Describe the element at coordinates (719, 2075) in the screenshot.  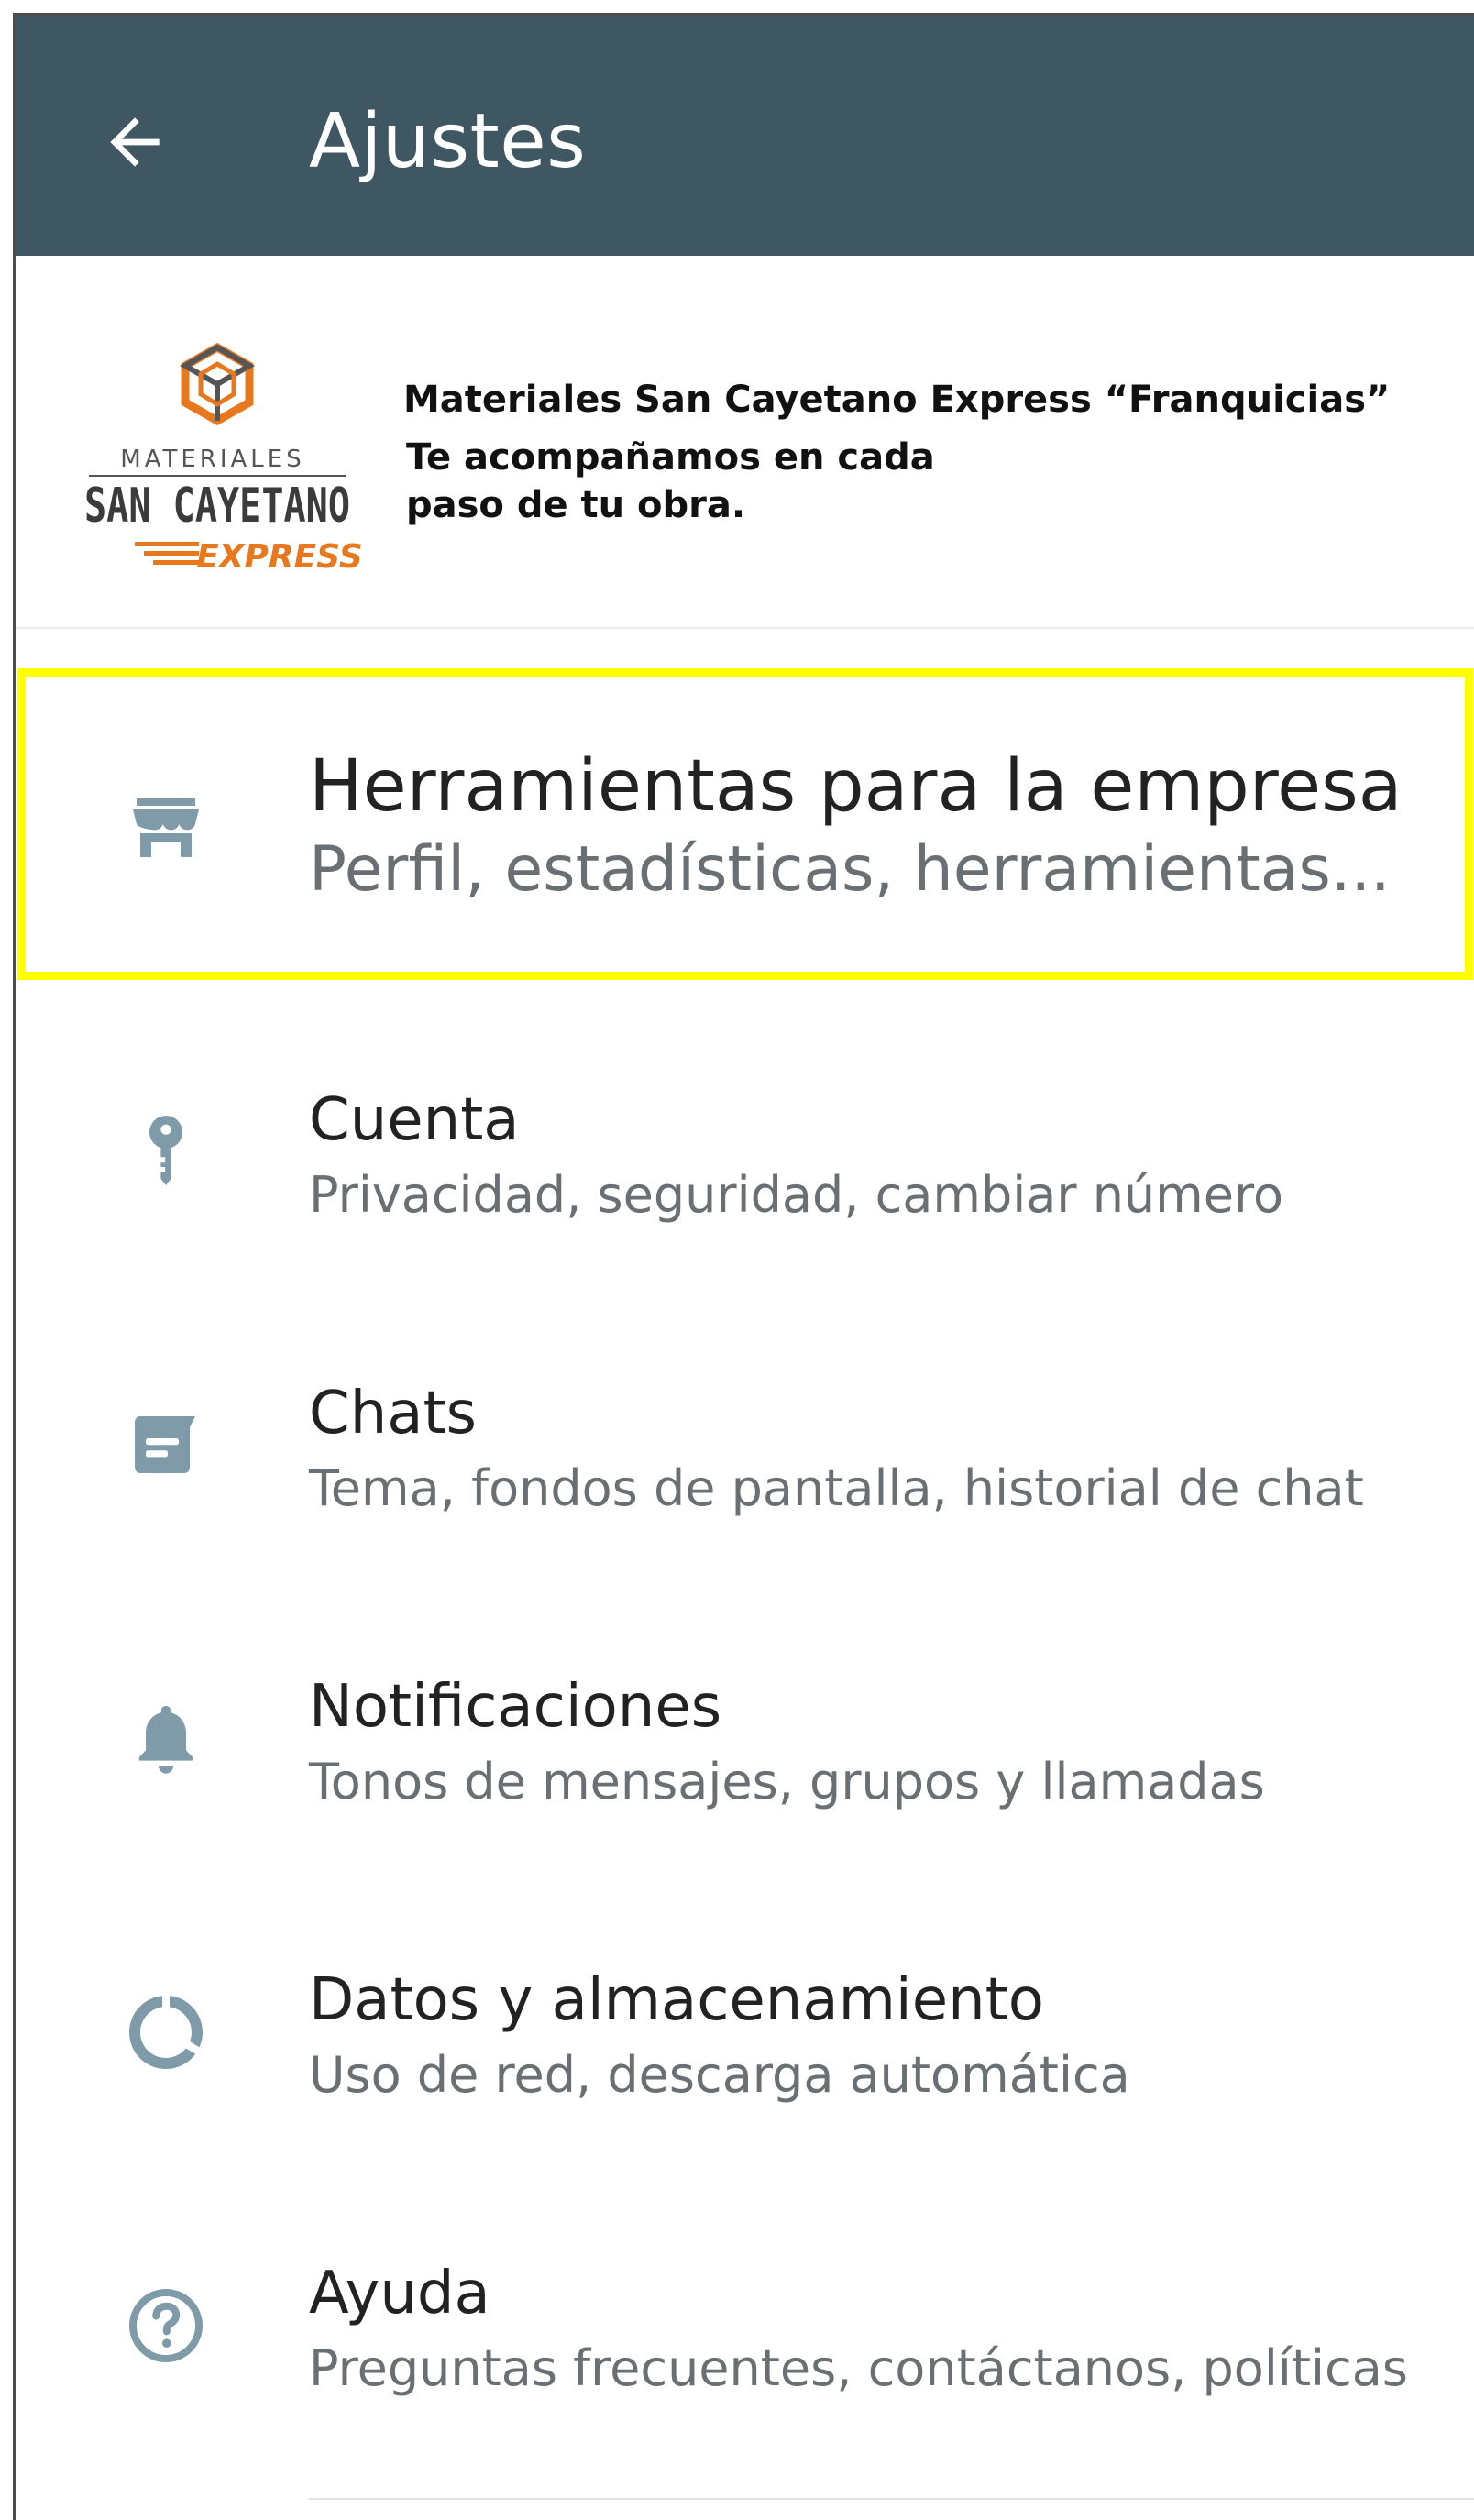
I see `menu-item-subtitle: Uso de red, descarga automática` at that location.